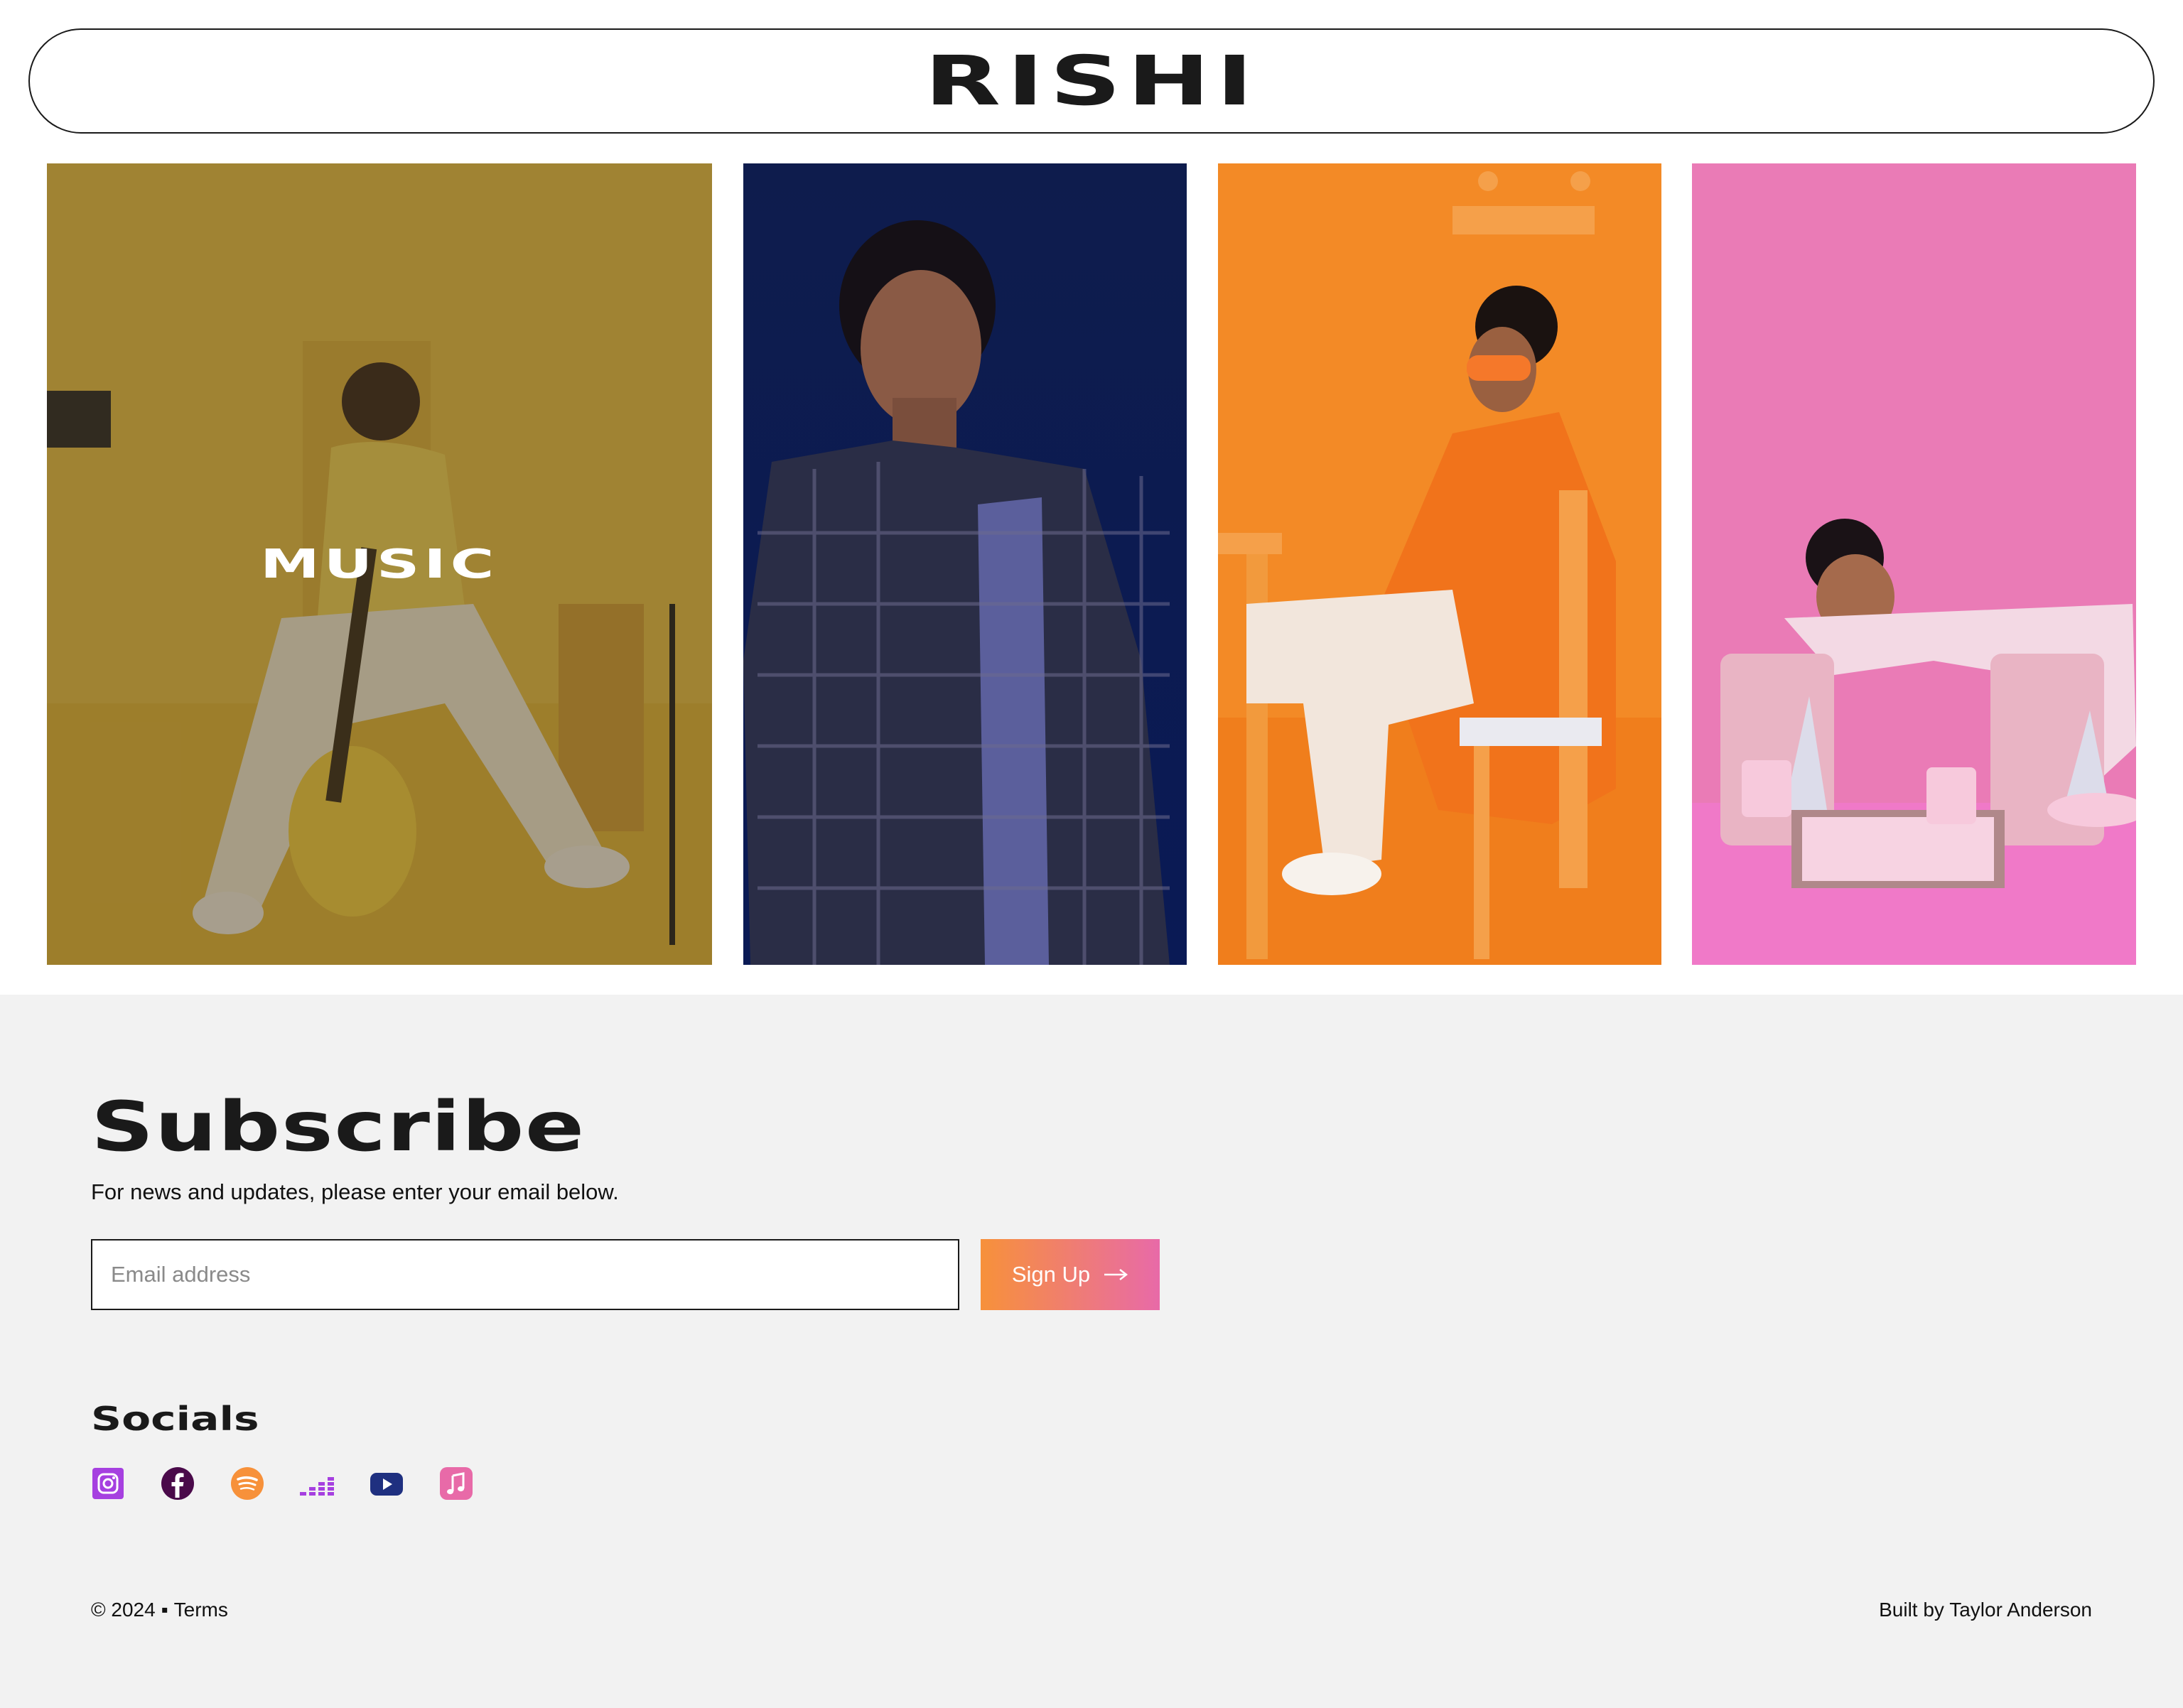 This screenshot has width=2183, height=1708. I want to click on gallery-tile-blue-portrait, so click(965, 564).